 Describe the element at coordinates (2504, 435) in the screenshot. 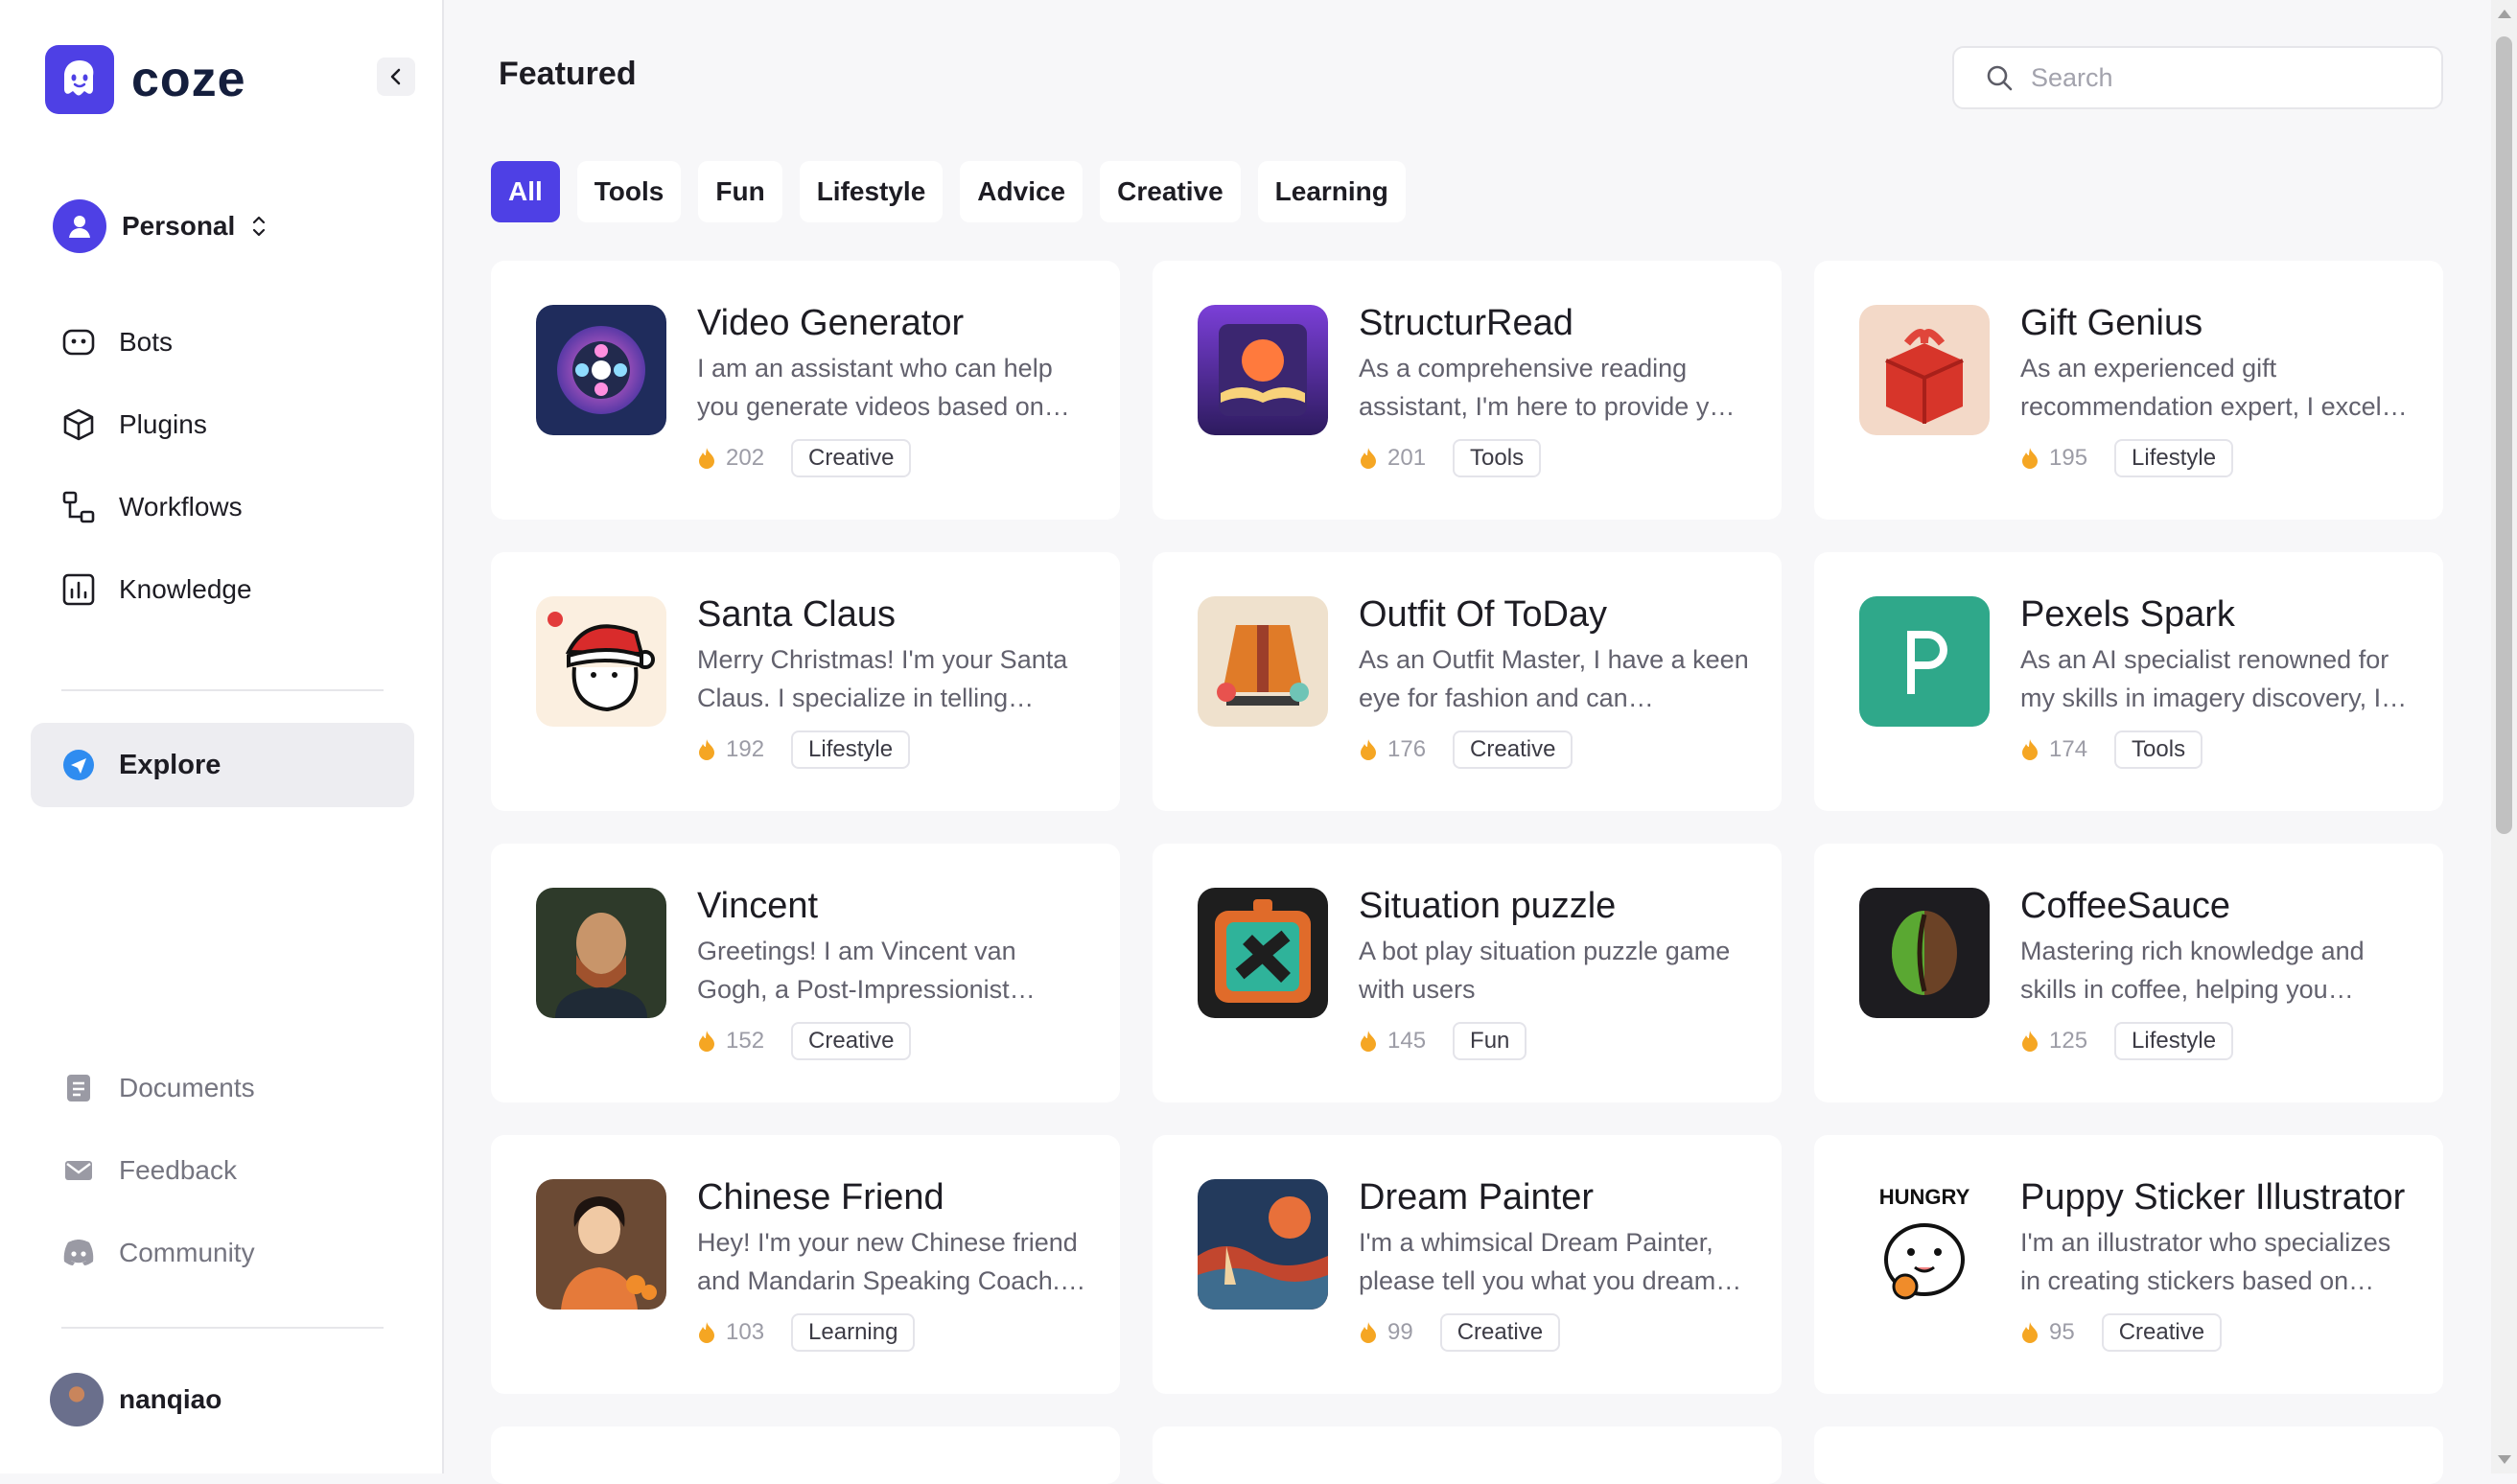

I see `scrollbar-thumb` at that location.